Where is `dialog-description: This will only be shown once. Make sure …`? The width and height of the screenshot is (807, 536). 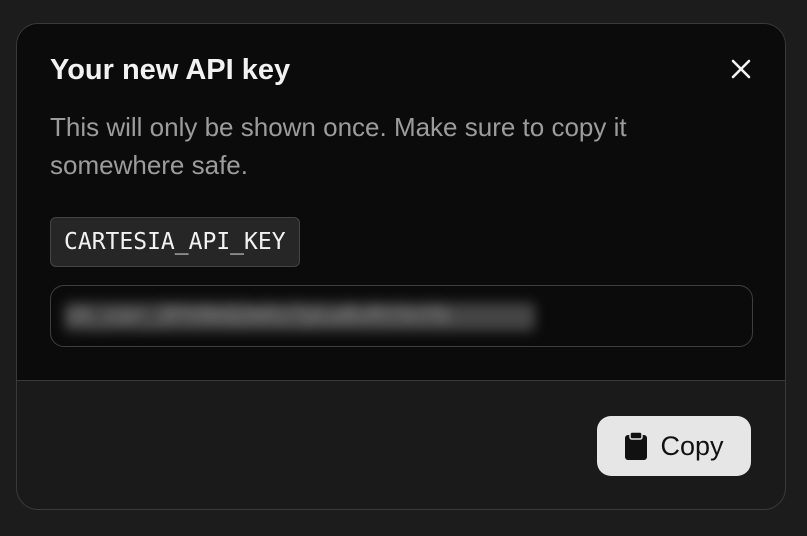 dialog-description: This will only be shown once. Make sure … is located at coordinates (338, 146).